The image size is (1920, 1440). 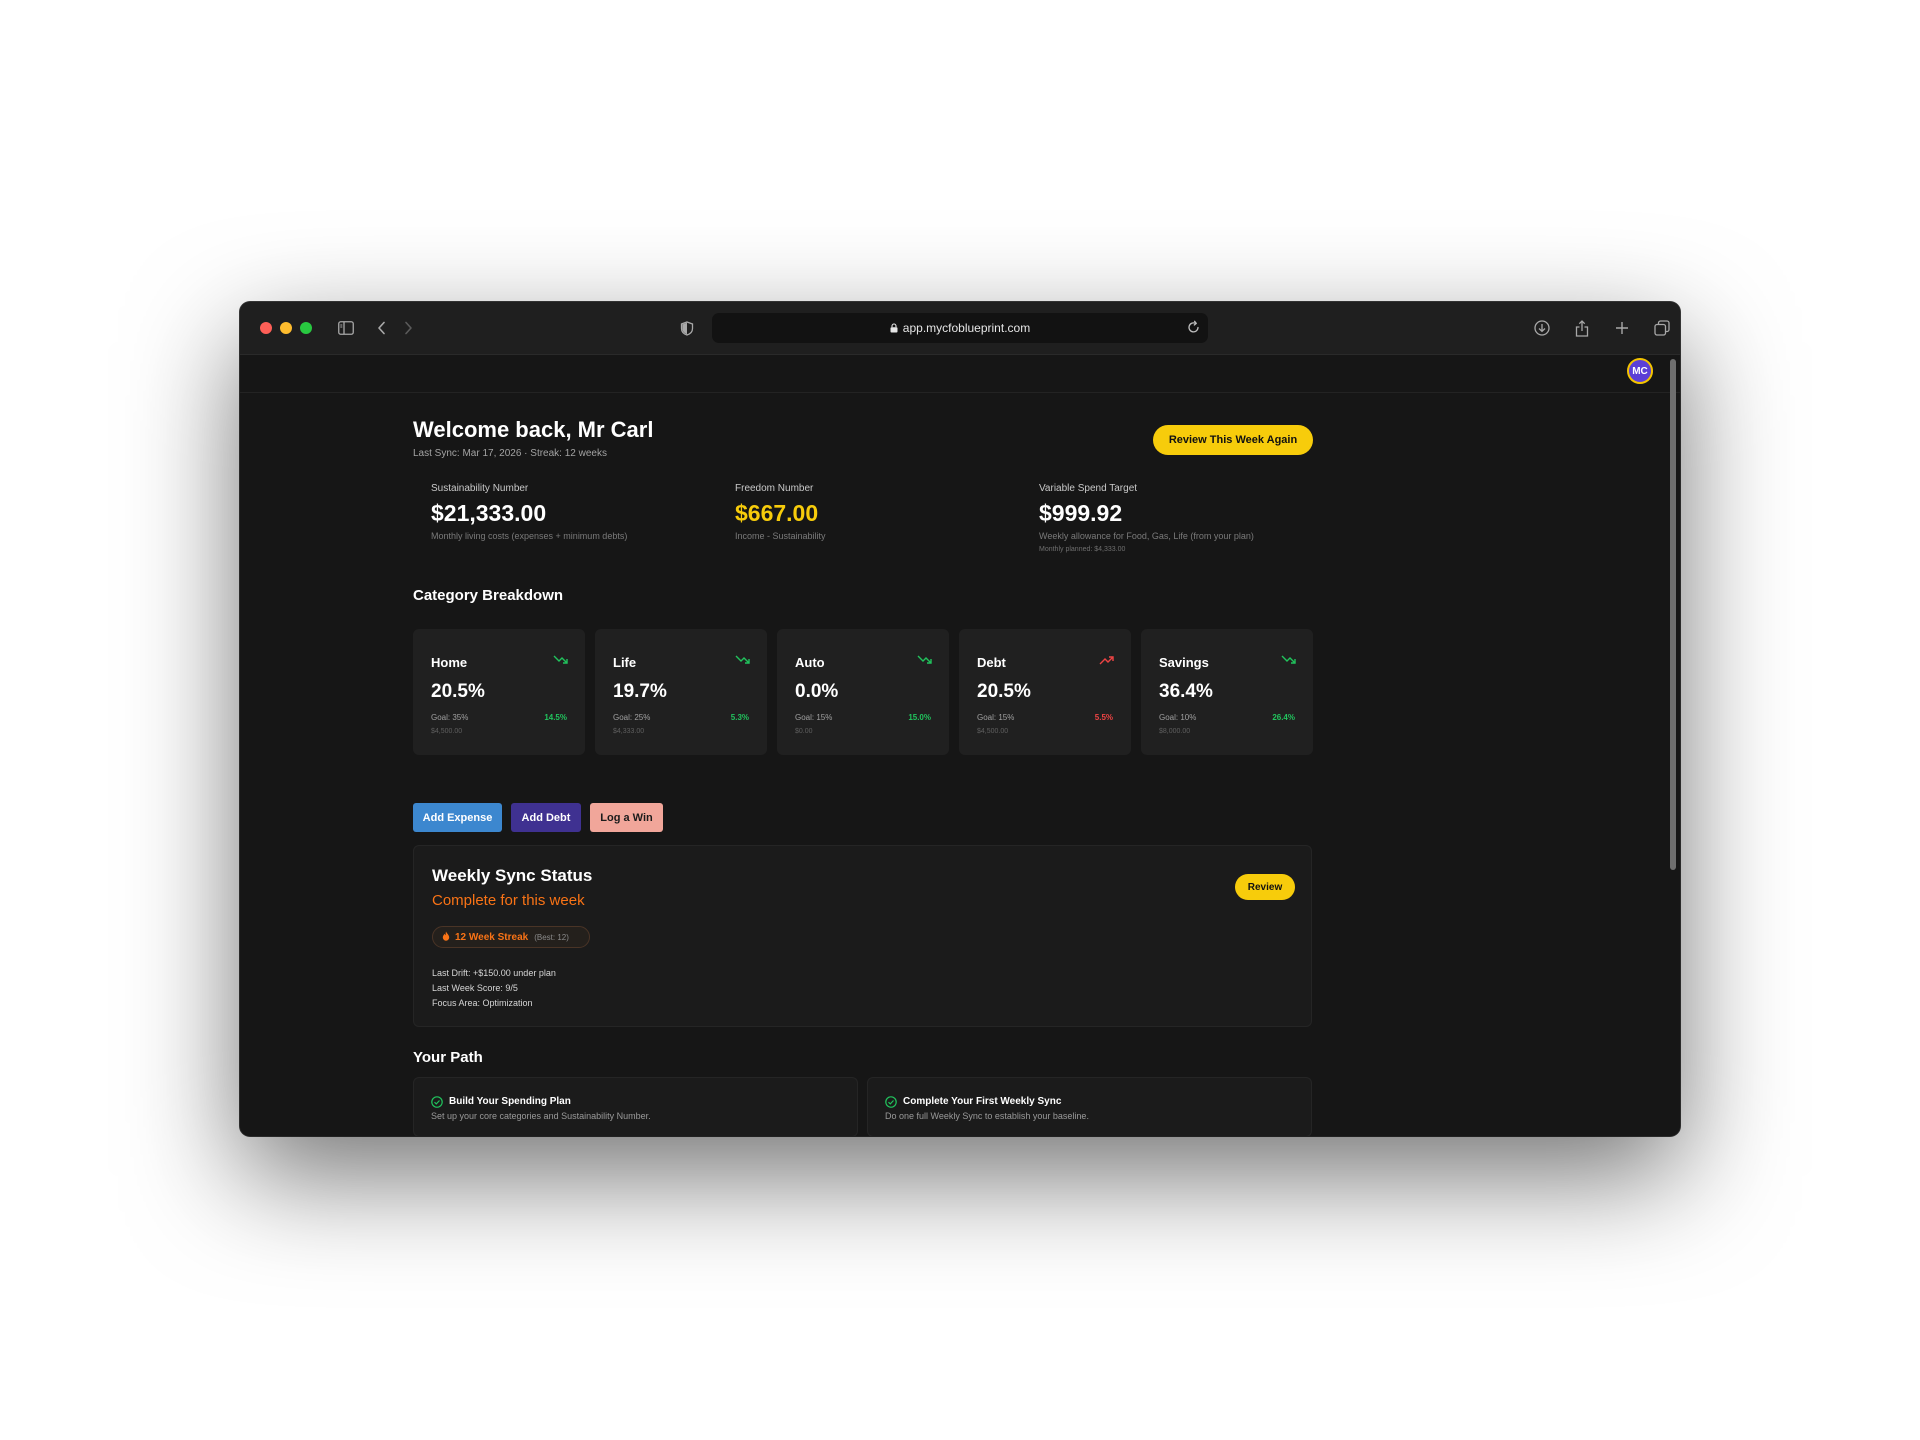 I want to click on category-diff: 15.0%, so click(x=919, y=717).